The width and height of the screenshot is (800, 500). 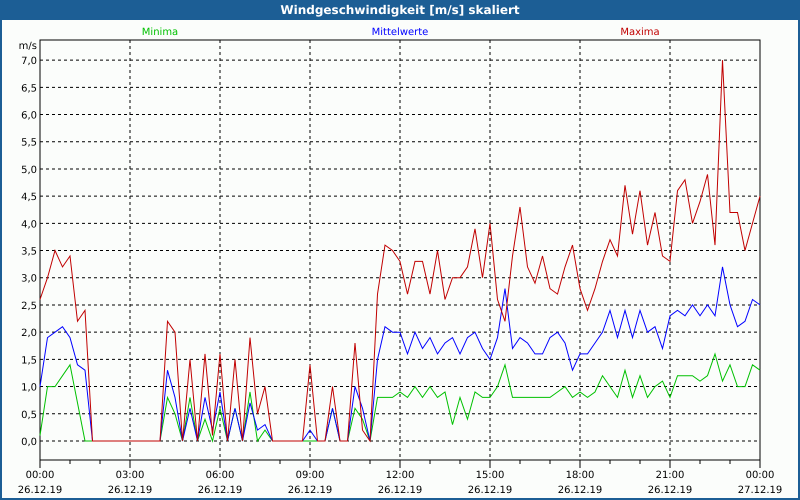 What do you see at coordinates (220, 483) in the screenshot?
I see `x-tick-label: 06:00 26.12.19` at bounding box center [220, 483].